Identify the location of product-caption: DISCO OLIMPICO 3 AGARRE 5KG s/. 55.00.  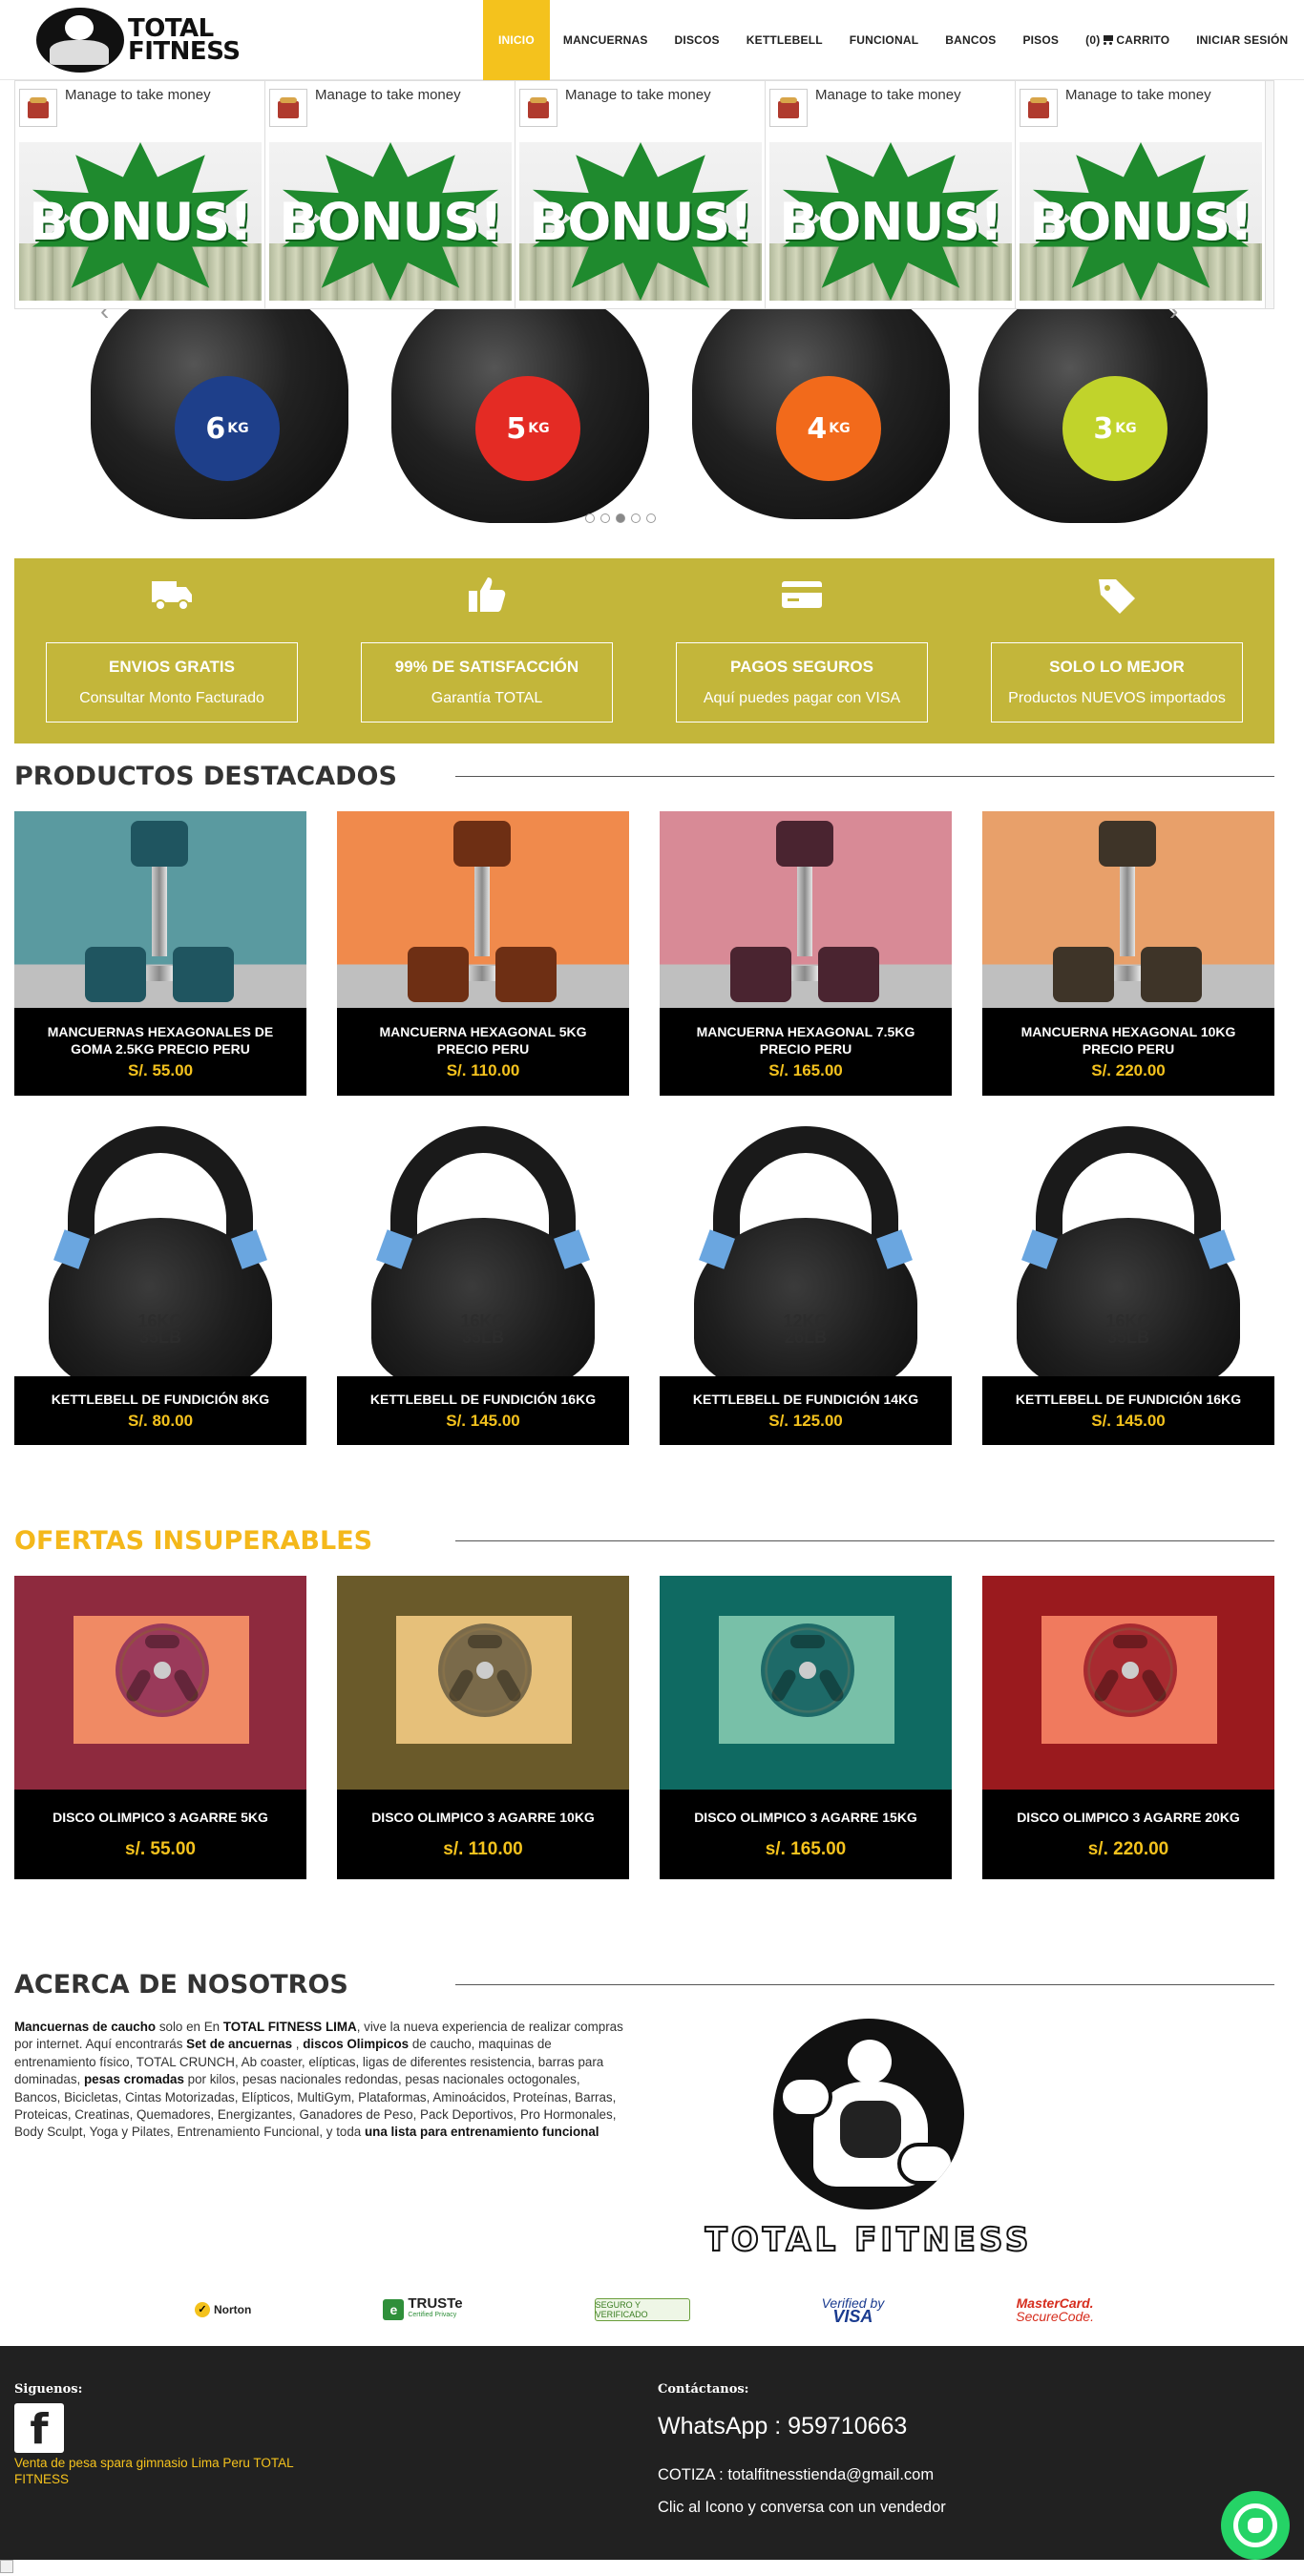
(160, 1834).